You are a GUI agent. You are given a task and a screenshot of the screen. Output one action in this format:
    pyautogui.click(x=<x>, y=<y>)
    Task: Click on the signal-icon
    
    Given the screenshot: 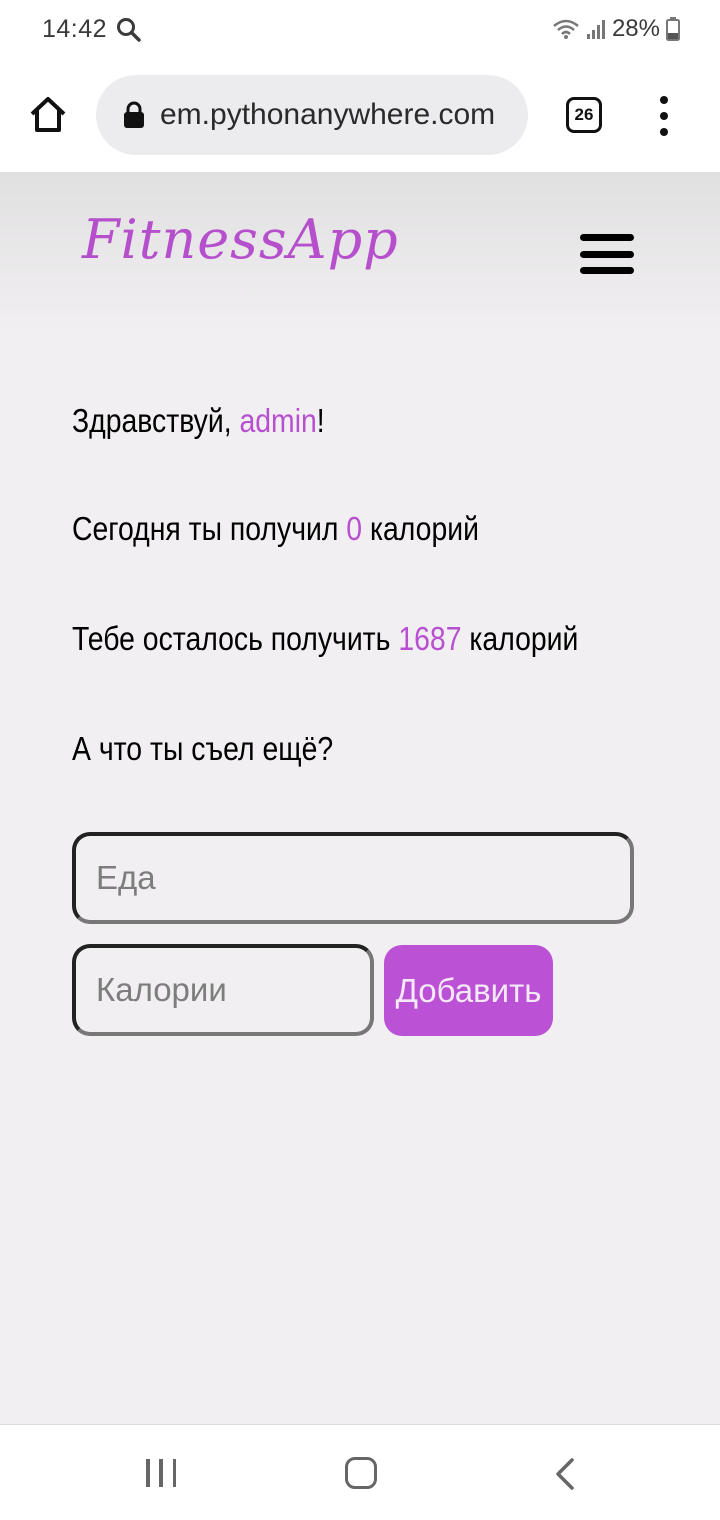 What is the action you would take?
    pyautogui.click(x=595, y=29)
    